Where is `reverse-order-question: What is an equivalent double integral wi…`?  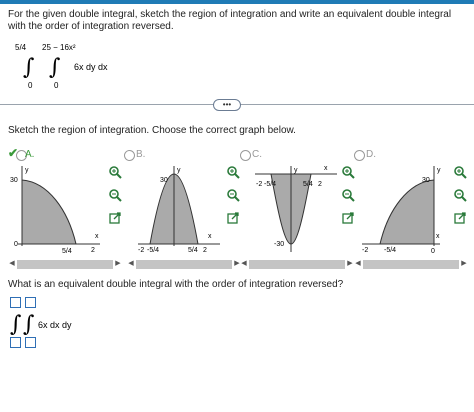
reverse-order-question: What is an equivalent double integral wi… is located at coordinates (176, 284).